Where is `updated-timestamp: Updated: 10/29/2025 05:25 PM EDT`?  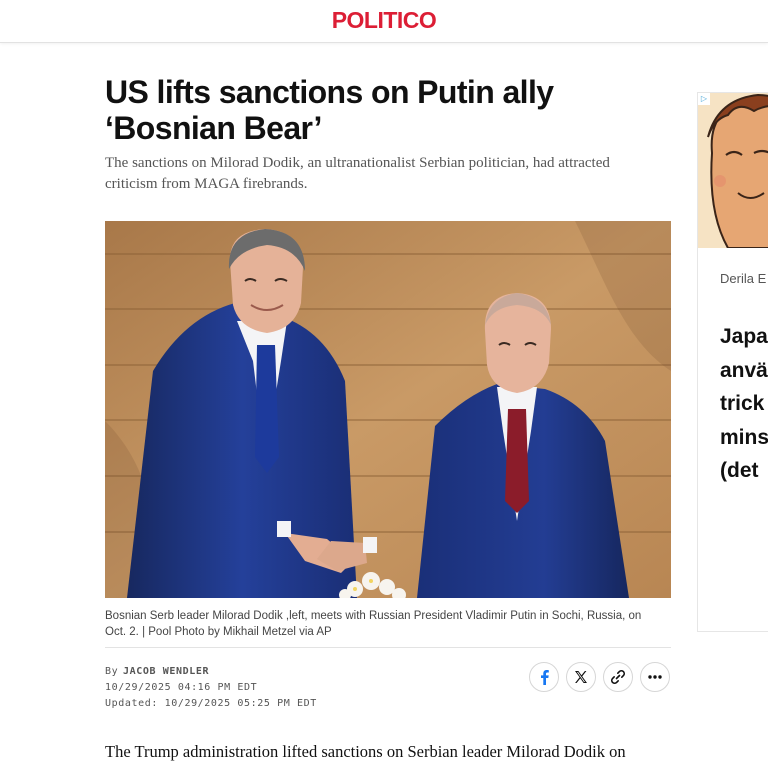
updated-timestamp: Updated: 10/29/2025 05:25 PM EDT is located at coordinates (211, 703).